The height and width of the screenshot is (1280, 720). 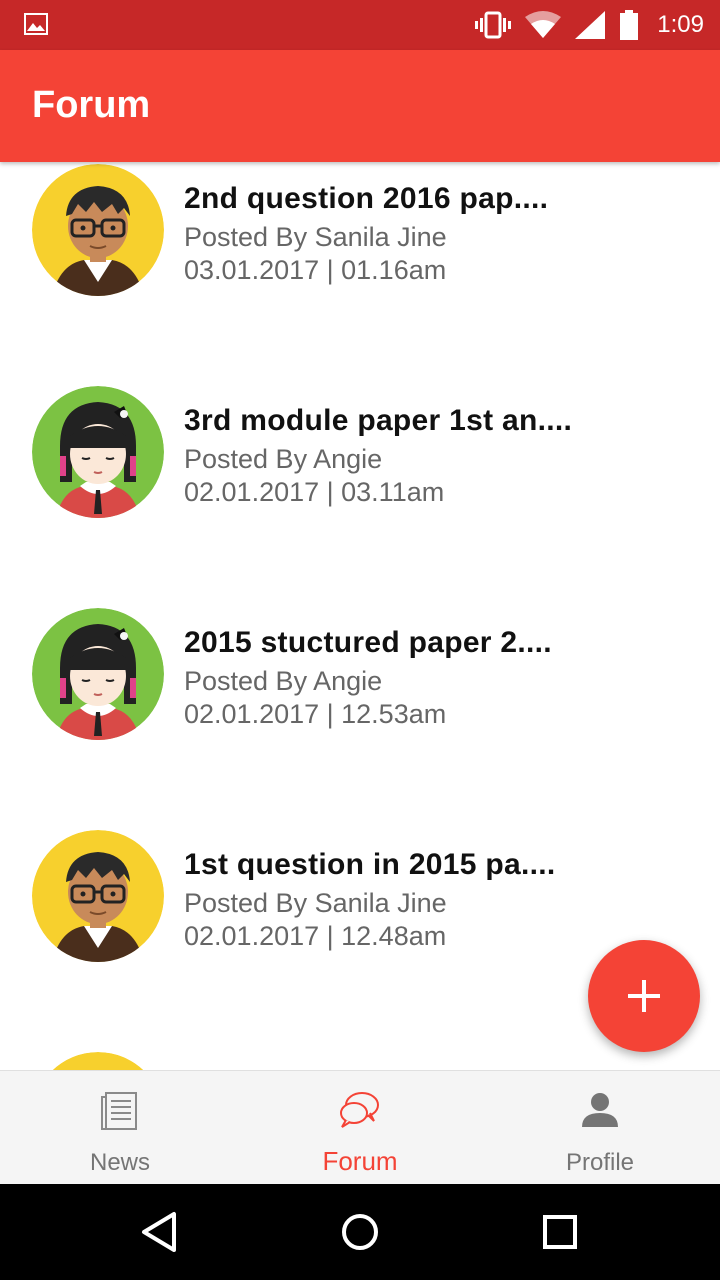 I want to click on post-date: 02.01.2017 | 12.53am, so click(x=315, y=714).